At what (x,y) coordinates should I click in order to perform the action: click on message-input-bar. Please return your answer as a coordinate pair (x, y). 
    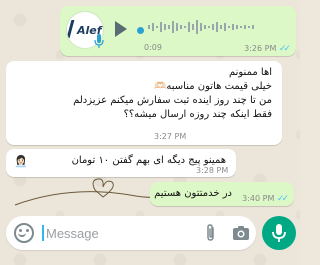
    Looking at the image, I should click on (131, 233).